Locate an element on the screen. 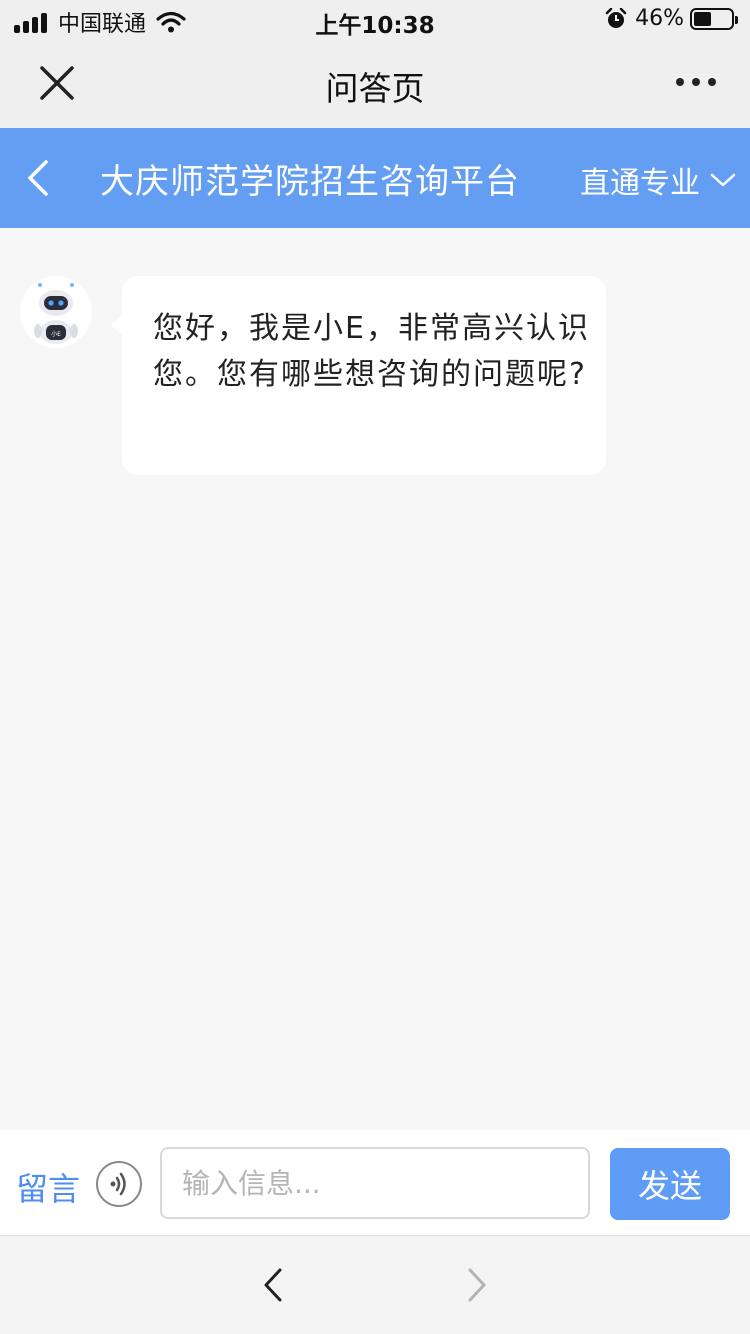 This screenshot has height=1334, width=750. status-right: 46% is located at coordinates (671, 18).